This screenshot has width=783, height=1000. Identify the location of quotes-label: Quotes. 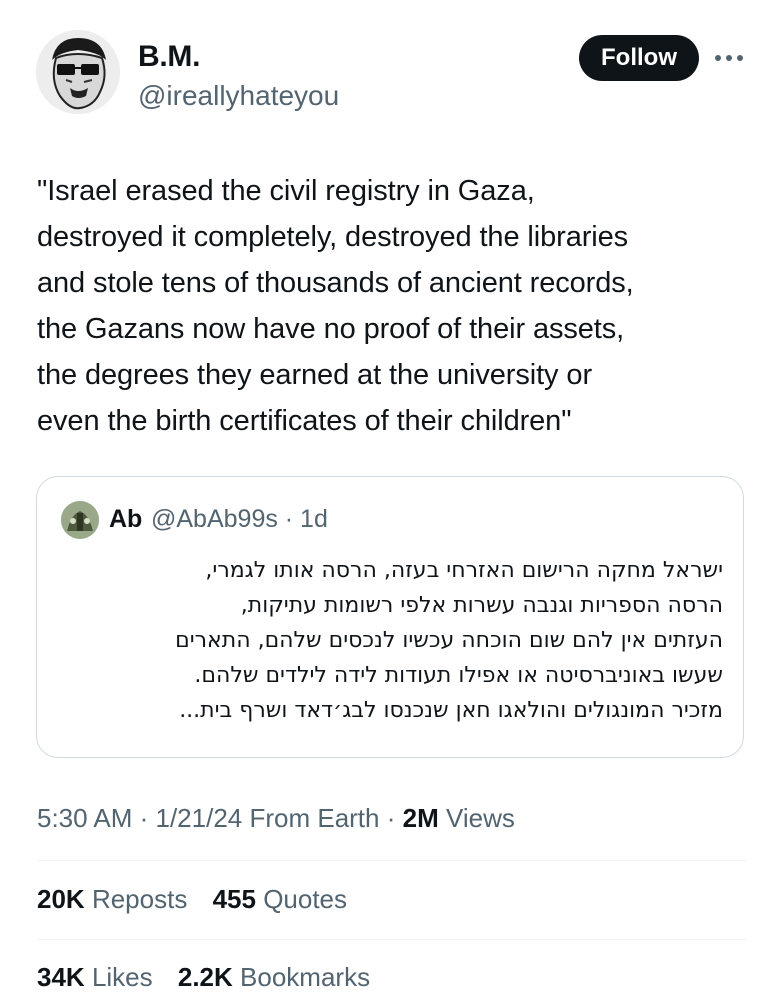
(305, 899).